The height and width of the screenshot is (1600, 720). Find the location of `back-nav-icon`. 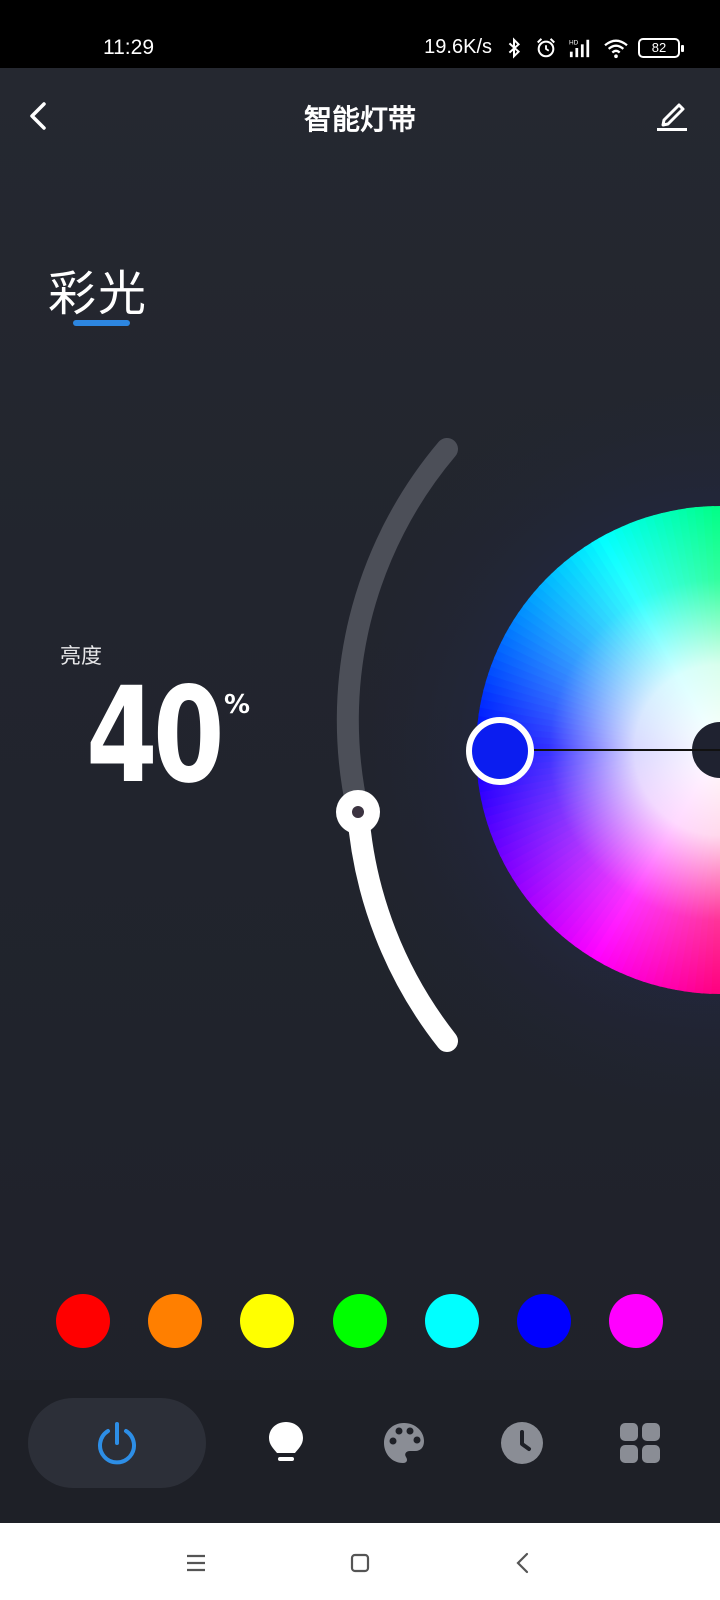

back-nav-icon is located at coordinates (523, 1563).